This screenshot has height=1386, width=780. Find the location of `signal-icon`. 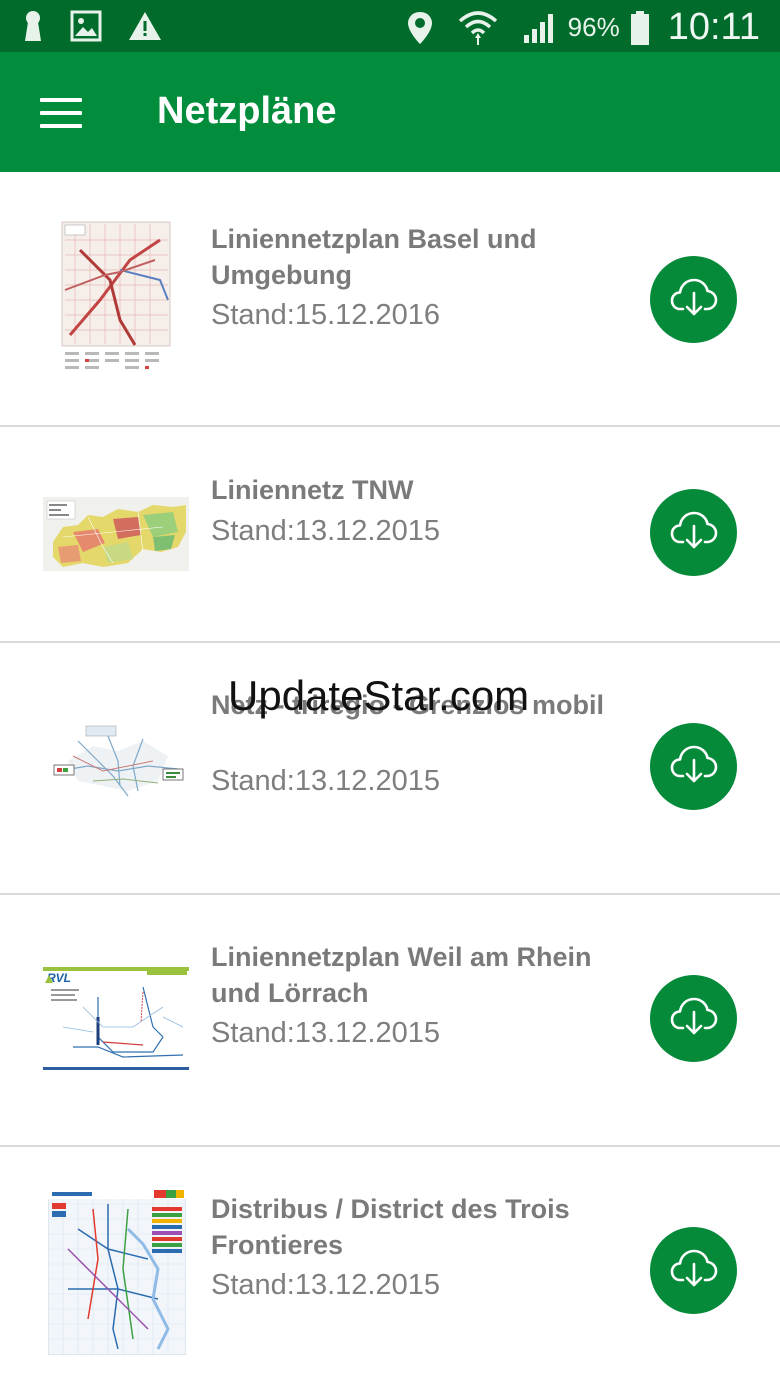

signal-icon is located at coordinates (540, 28).